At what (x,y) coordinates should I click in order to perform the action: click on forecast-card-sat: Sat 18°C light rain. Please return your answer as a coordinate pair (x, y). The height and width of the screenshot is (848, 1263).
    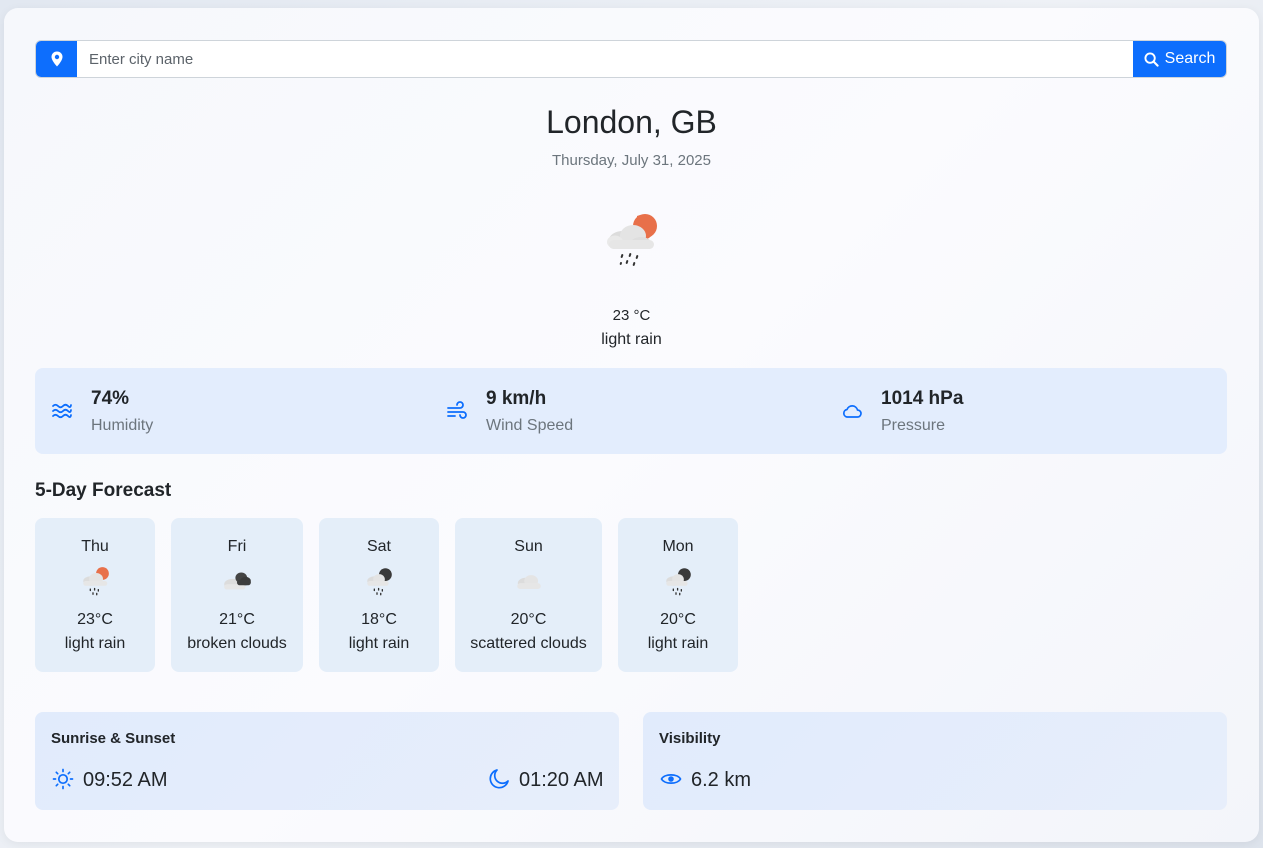
    Looking at the image, I should click on (379, 595).